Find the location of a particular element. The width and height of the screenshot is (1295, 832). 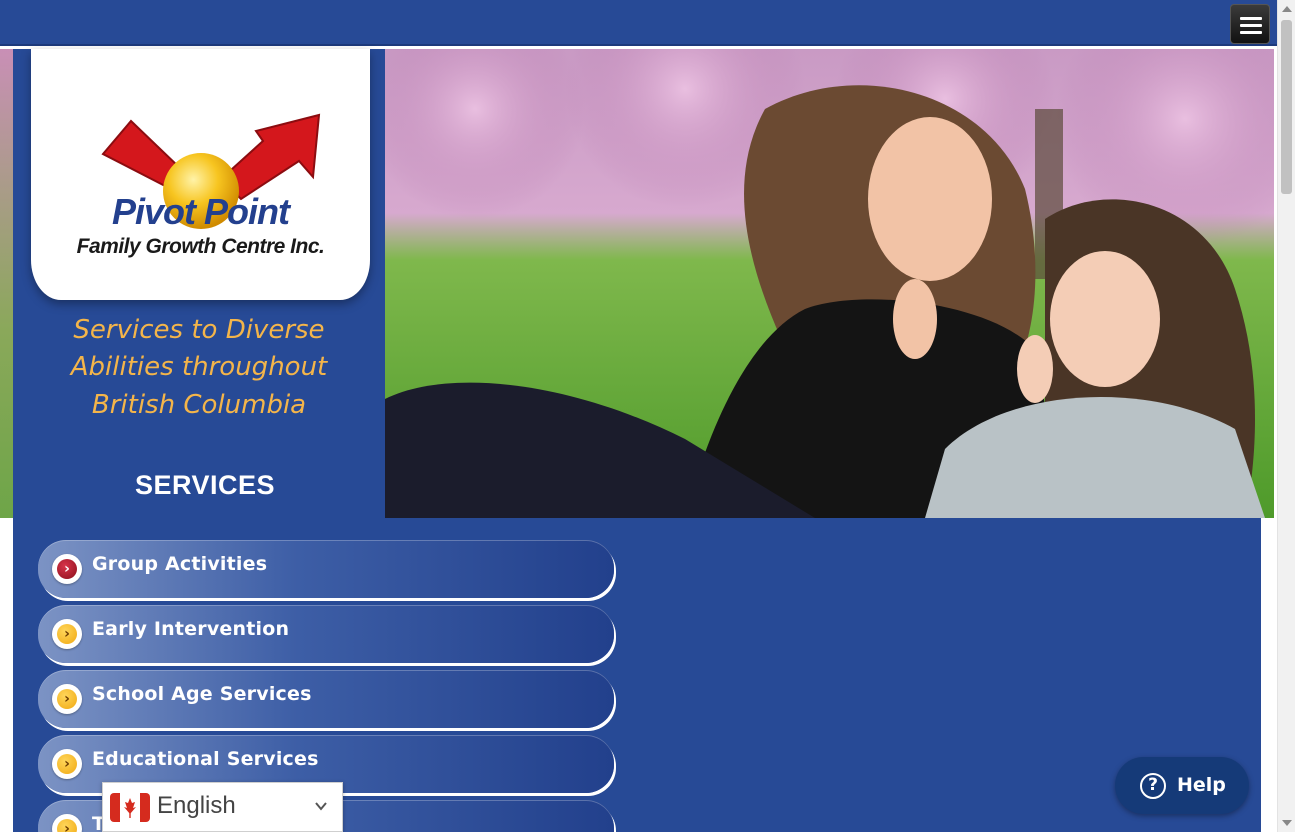

tagline-line: Abilities throughout is located at coordinates (199, 367).